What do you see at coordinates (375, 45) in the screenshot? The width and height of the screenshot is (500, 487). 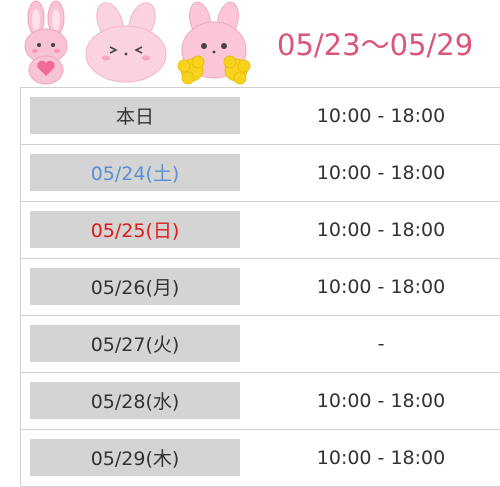 I see `page-title: 05/23～05/29` at bounding box center [375, 45].